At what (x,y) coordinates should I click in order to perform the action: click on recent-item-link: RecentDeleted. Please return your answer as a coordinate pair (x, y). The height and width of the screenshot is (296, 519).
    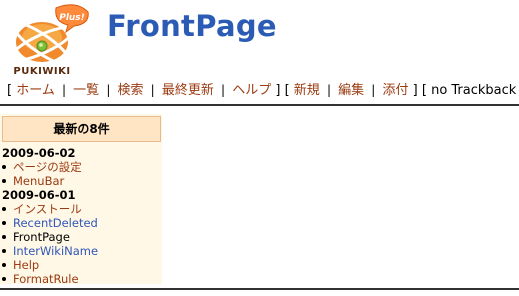
    Looking at the image, I should click on (55, 223).